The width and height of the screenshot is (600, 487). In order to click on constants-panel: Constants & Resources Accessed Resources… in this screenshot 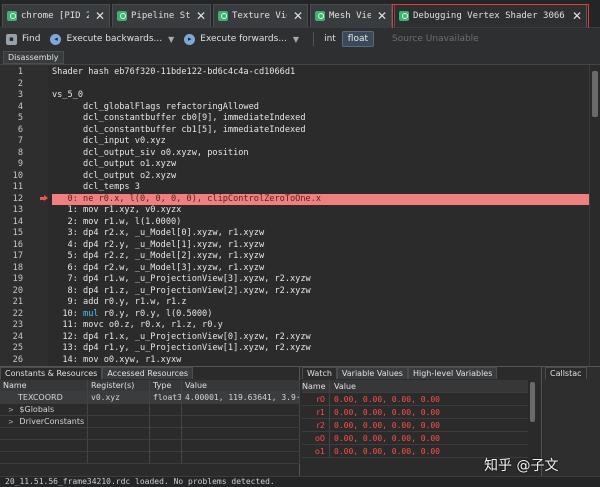, I will do `click(150, 422)`.